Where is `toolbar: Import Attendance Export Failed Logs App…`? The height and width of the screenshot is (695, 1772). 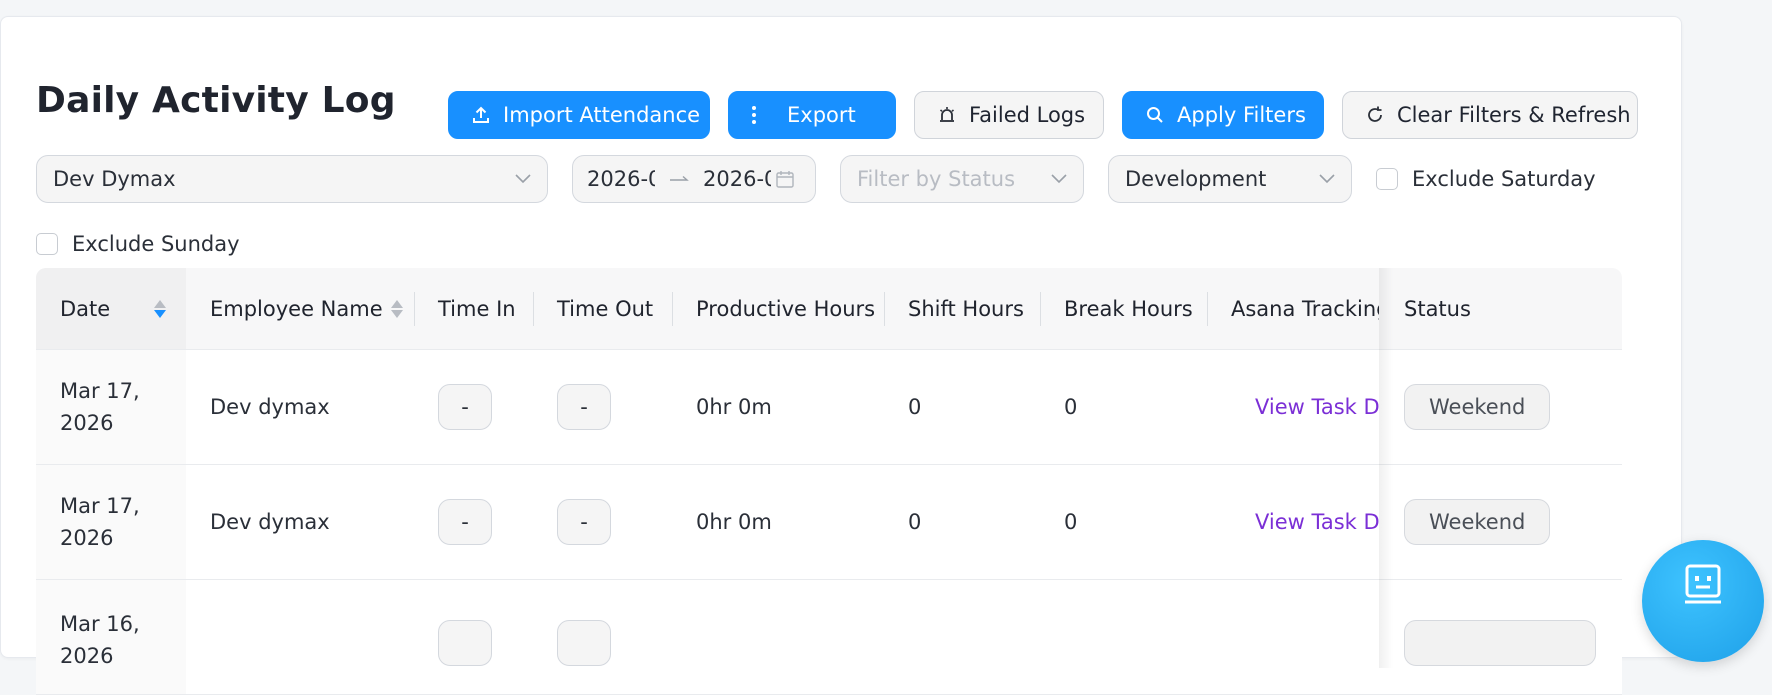 toolbar: Import Attendance Export Failed Logs App… is located at coordinates (1043, 115).